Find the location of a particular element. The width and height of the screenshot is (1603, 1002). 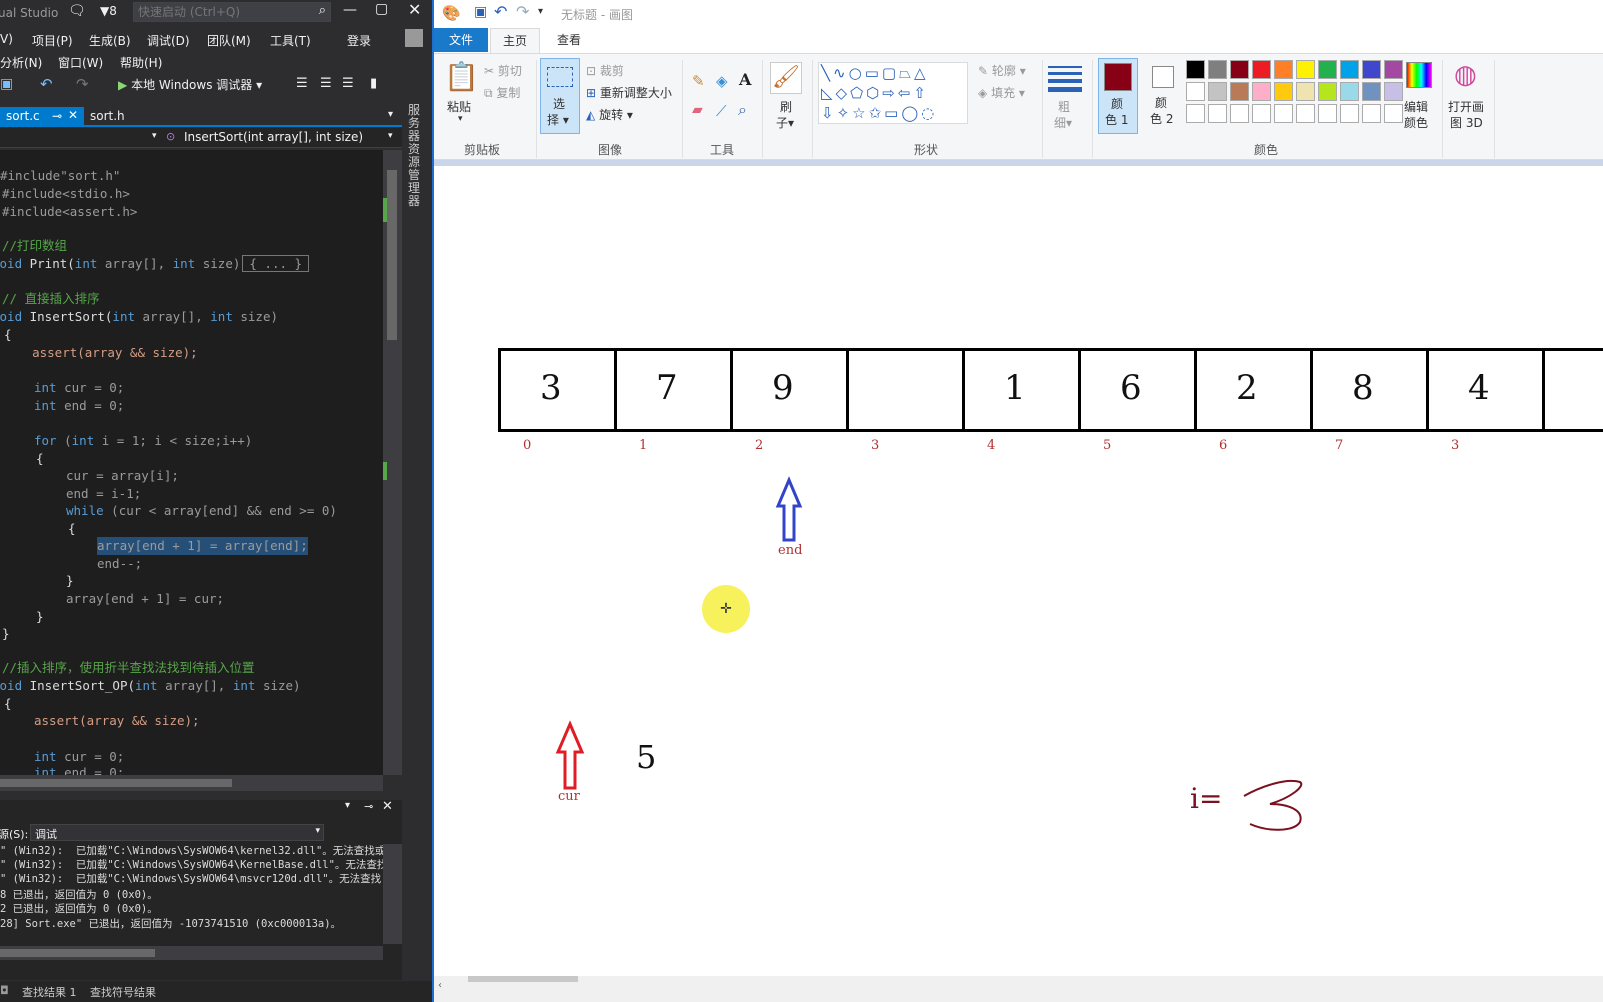

avatar is located at coordinates (414, 38).